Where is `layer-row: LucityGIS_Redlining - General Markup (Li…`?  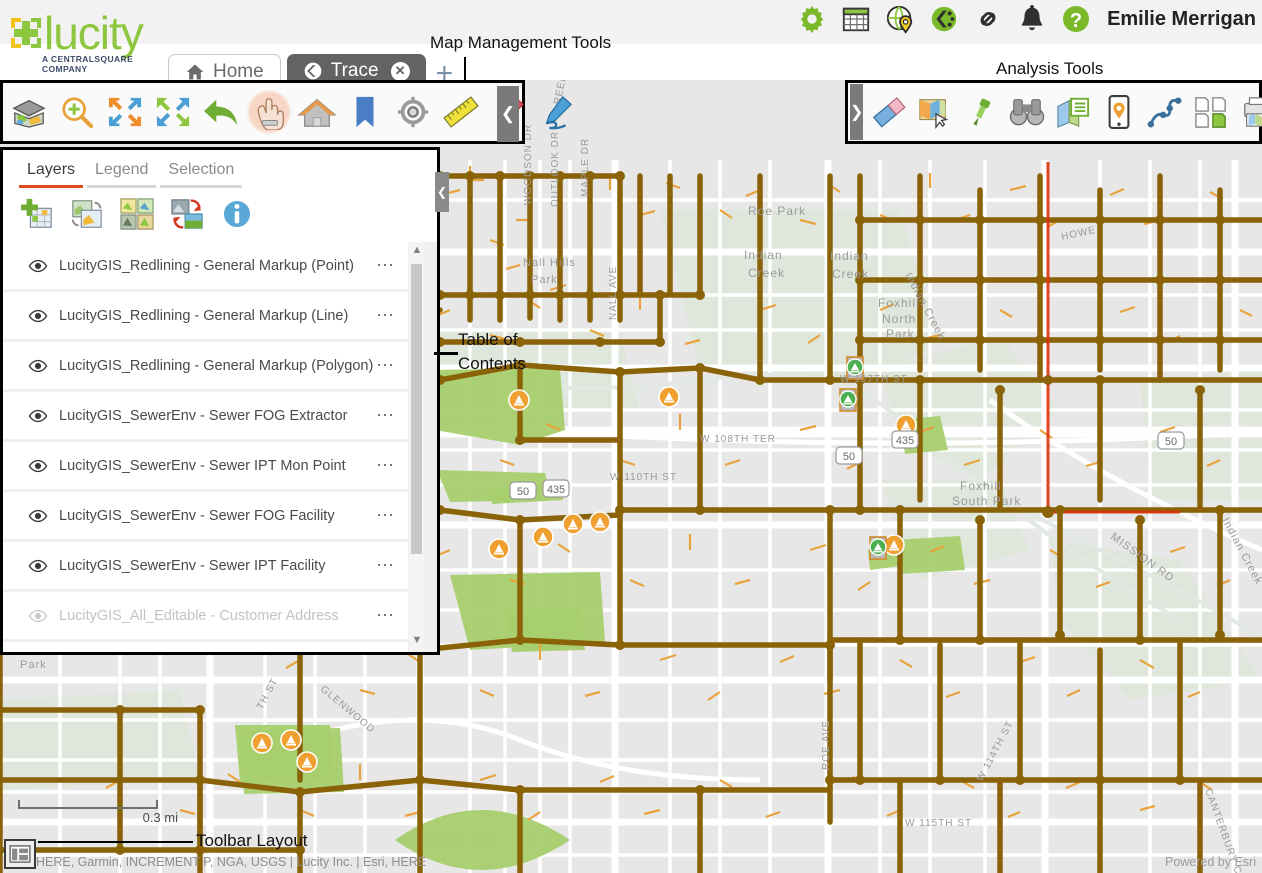
layer-row: LucityGIS_Redlining - General Markup (Li… is located at coordinates (205, 316).